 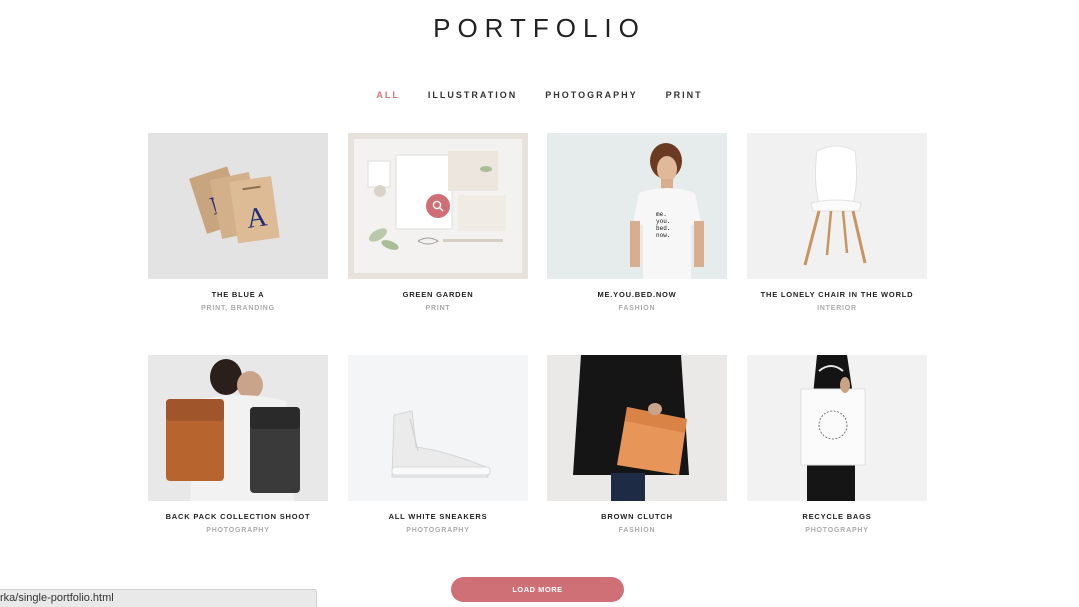 What do you see at coordinates (637, 295) in the screenshot?
I see `item-title: ME.YOU.BED.NOW` at bounding box center [637, 295].